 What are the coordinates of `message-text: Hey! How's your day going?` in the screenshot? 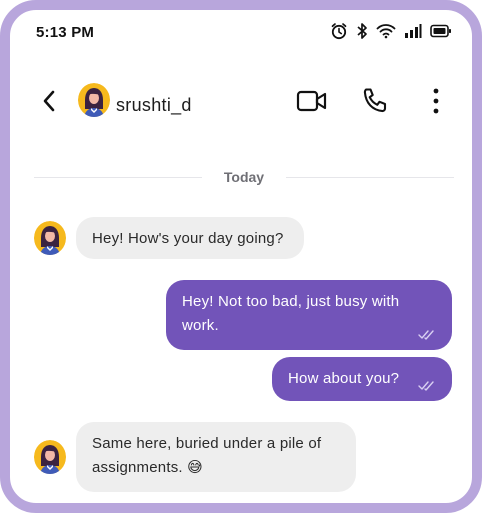 It's located at (188, 238).